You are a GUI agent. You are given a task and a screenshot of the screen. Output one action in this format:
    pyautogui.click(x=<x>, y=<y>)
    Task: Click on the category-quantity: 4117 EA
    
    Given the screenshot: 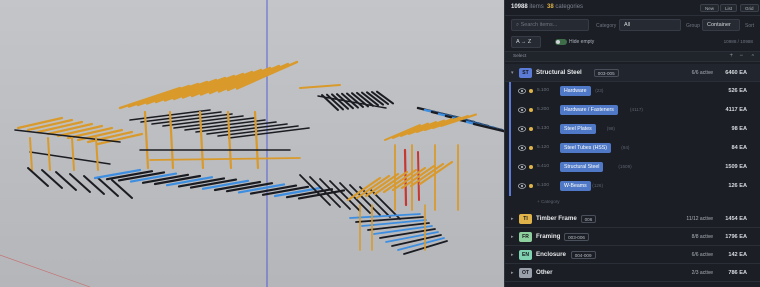 What is the action you would take?
    pyautogui.click(x=736, y=110)
    